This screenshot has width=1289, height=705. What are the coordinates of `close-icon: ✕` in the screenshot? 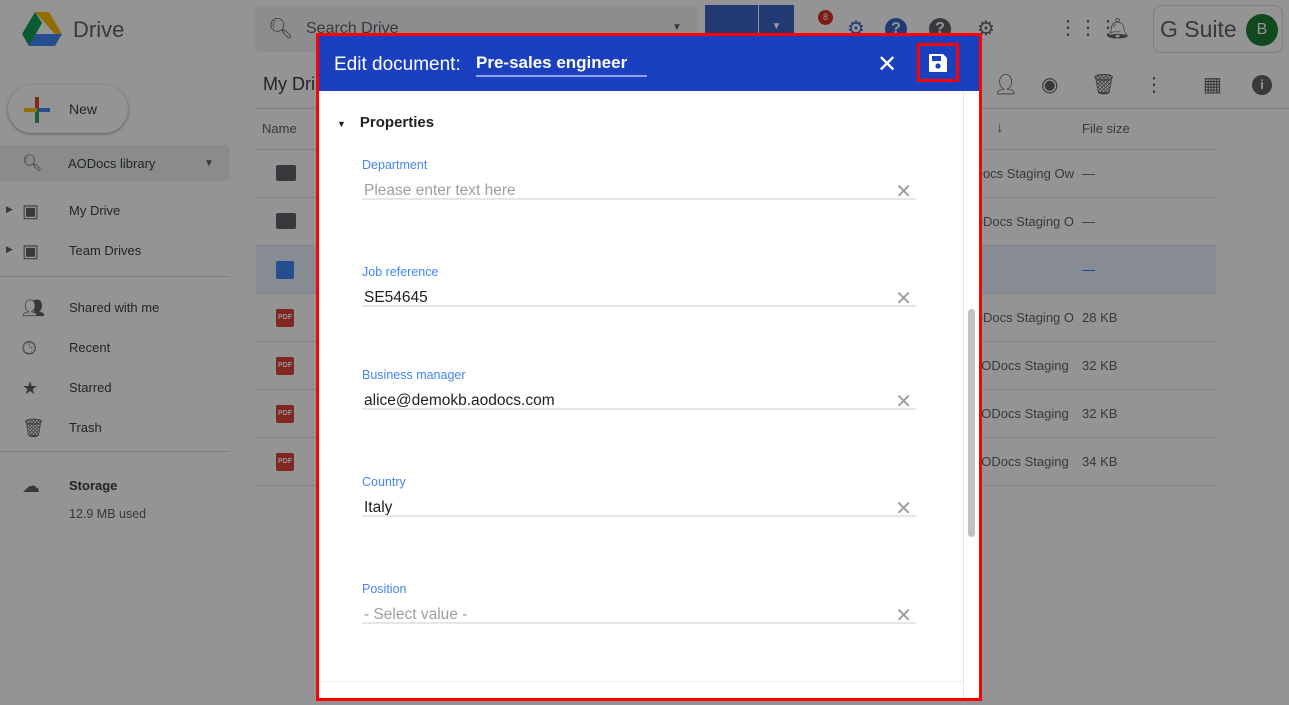 It's located at (887, 64).